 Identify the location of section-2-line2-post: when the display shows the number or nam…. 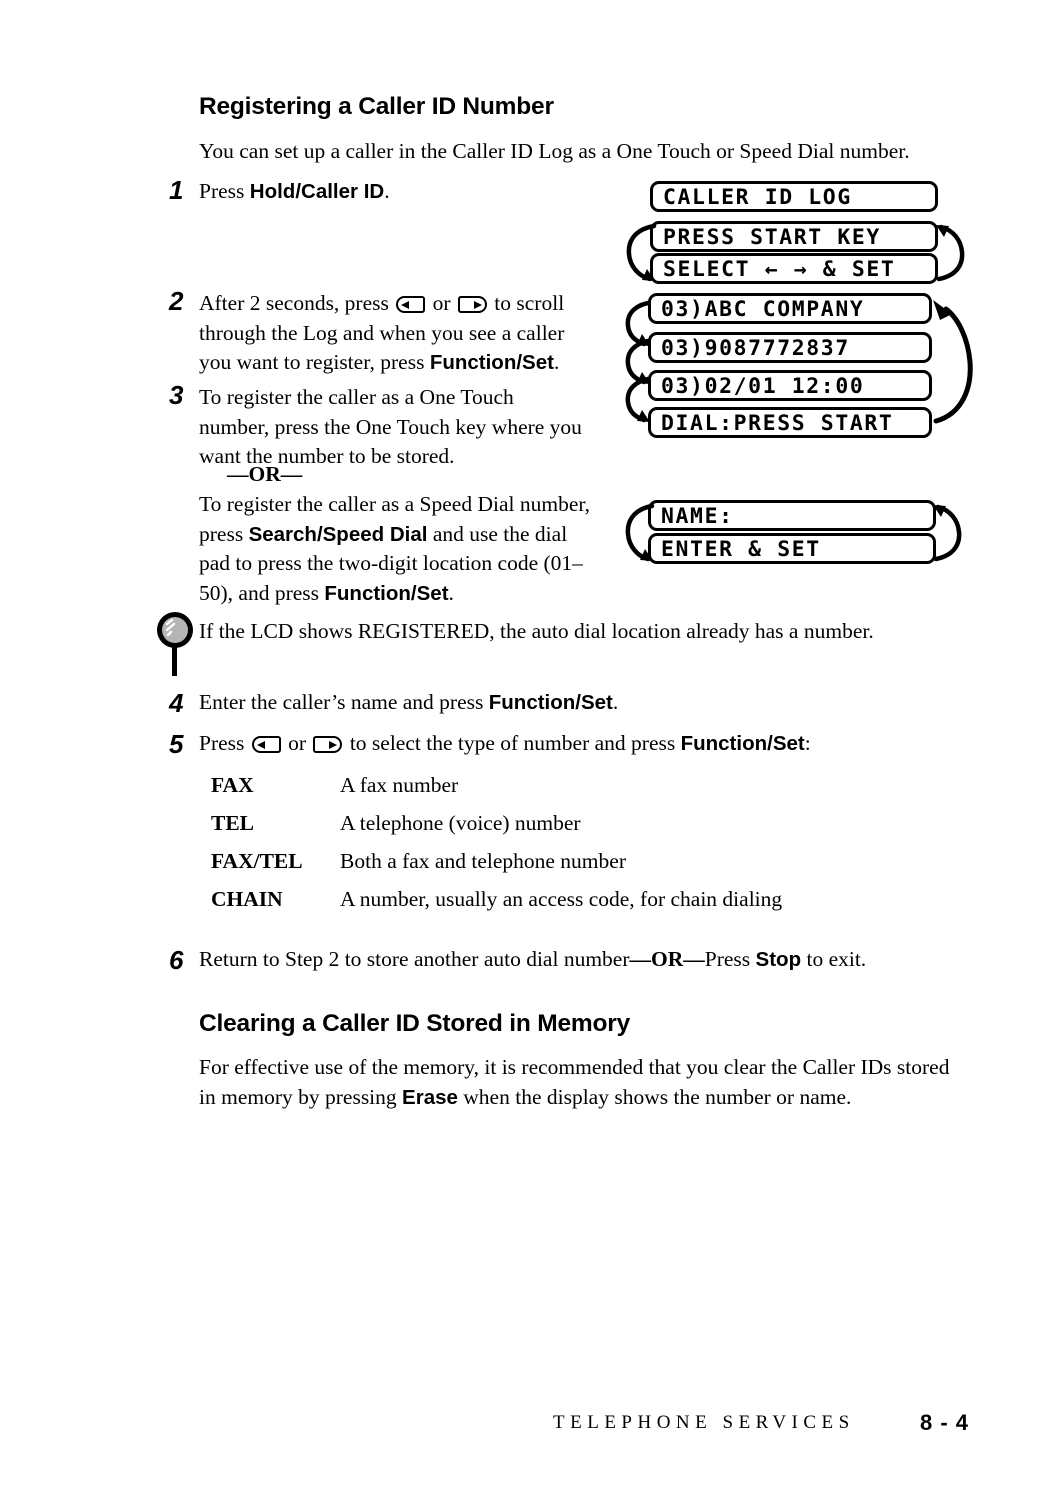
(654, 1096).